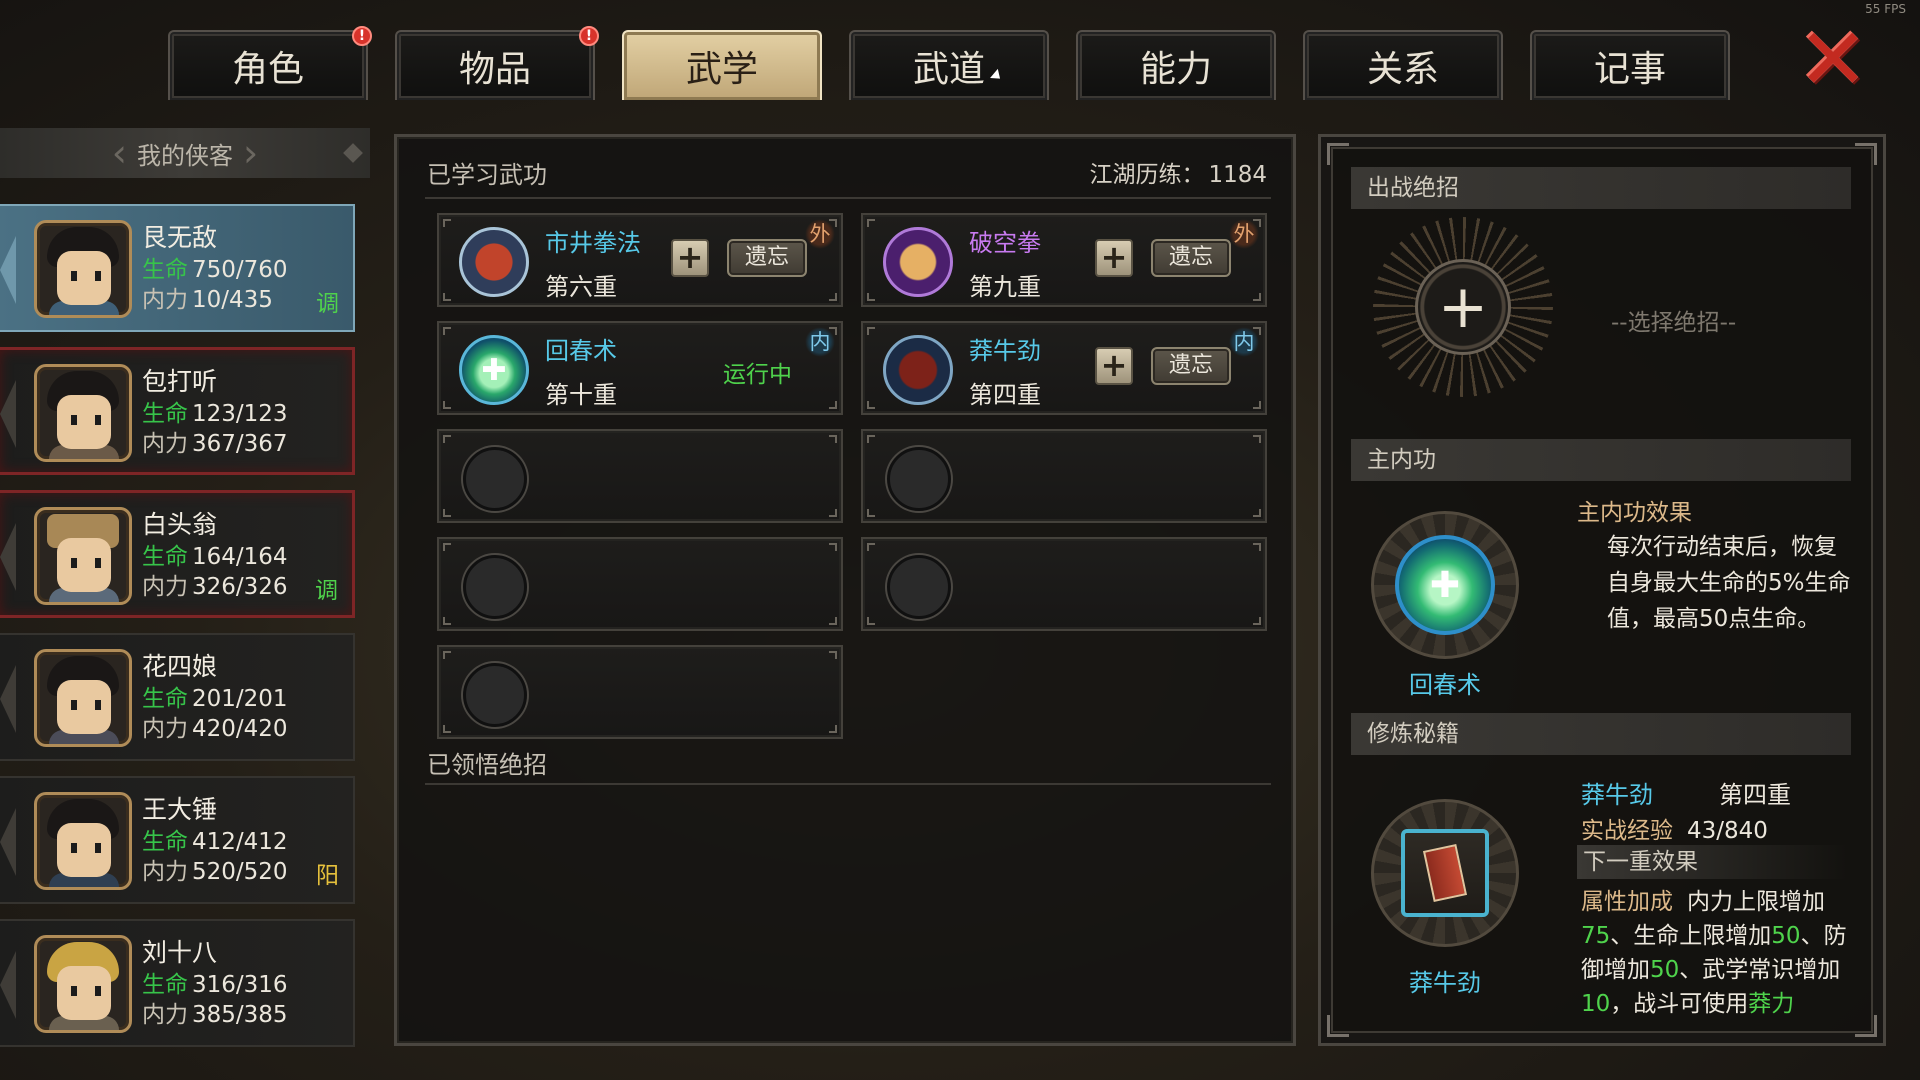 This screenshot has height=1080, width=1920. Describe the element at coordinates (215, 842) in the screenshot. I see `character-hp: 生命 412/412` at that location.